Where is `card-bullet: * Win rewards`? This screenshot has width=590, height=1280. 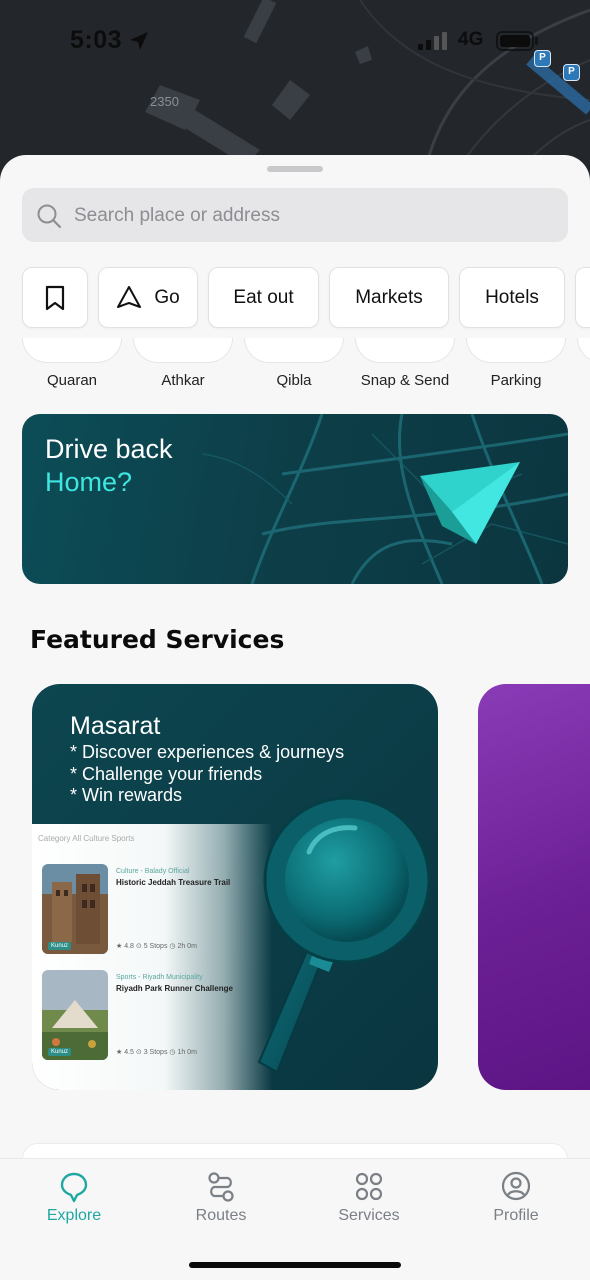 card-bullet: * Win rewards is located at coordinates (126, 795).